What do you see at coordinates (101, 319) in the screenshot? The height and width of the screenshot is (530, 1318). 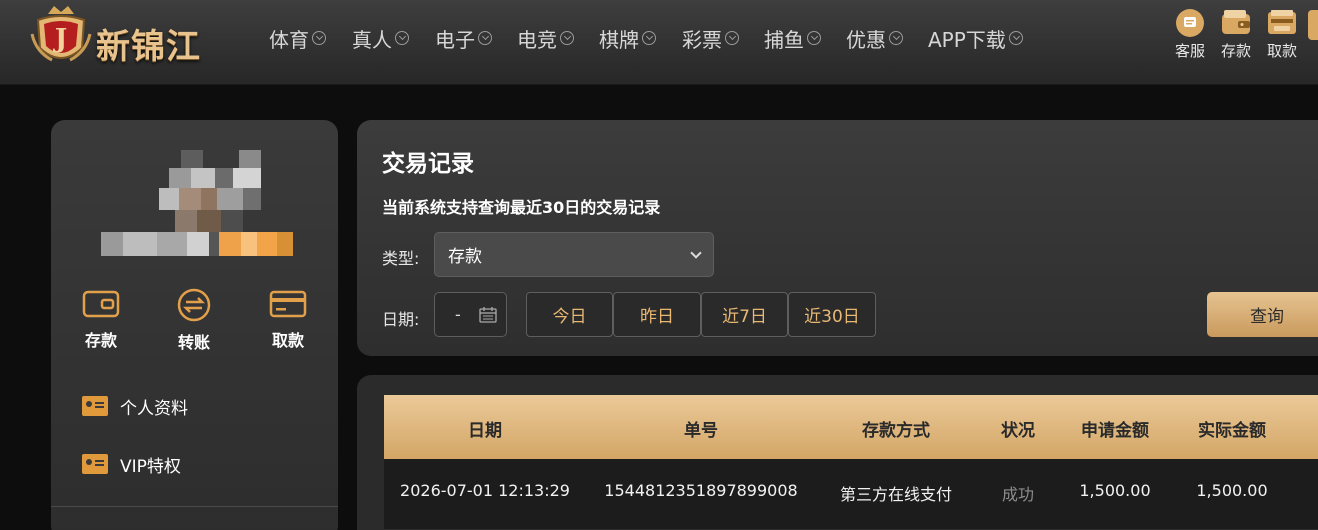 I see `sidebar-deposit-button: 存款` at bounding box center [101, 319].